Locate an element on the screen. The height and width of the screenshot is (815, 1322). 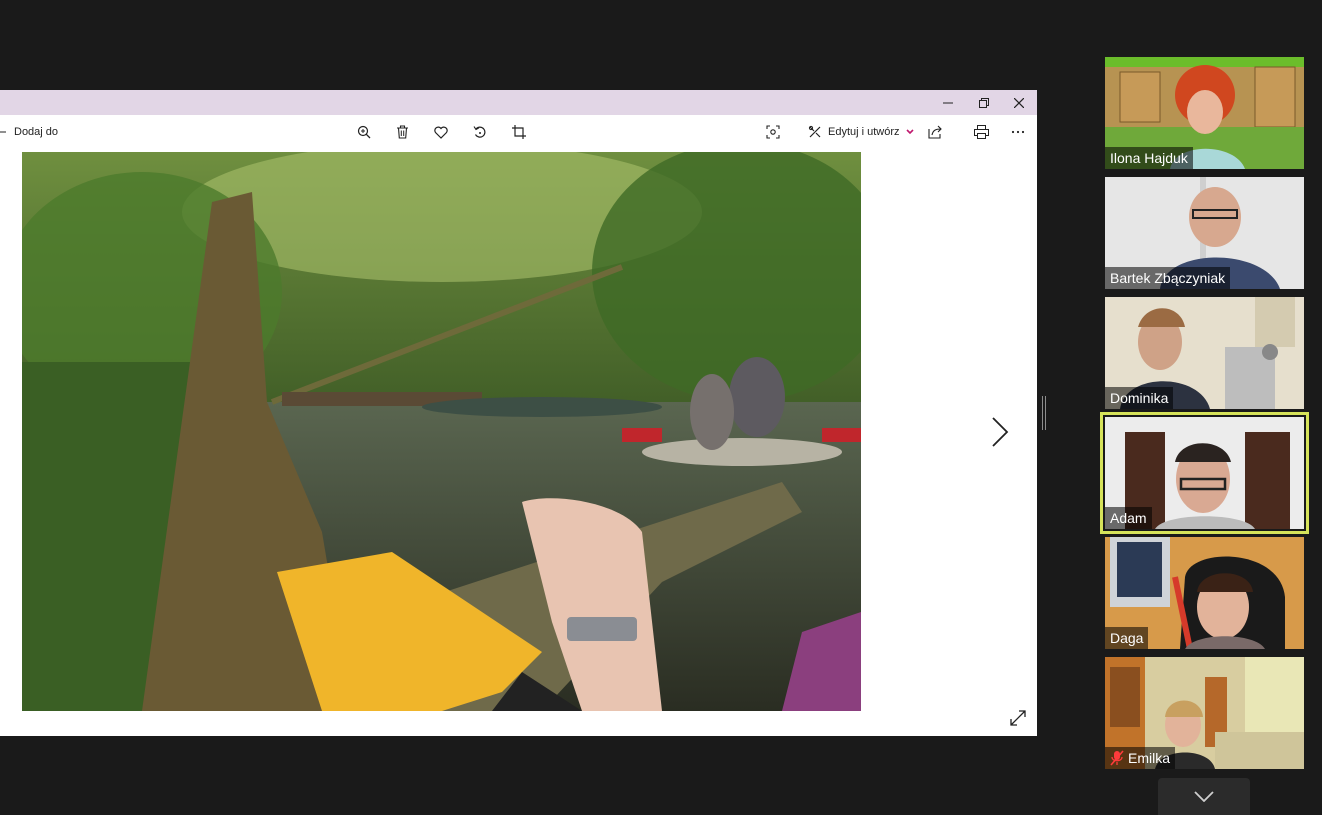
more-button is located at coordinates (1018, 132).